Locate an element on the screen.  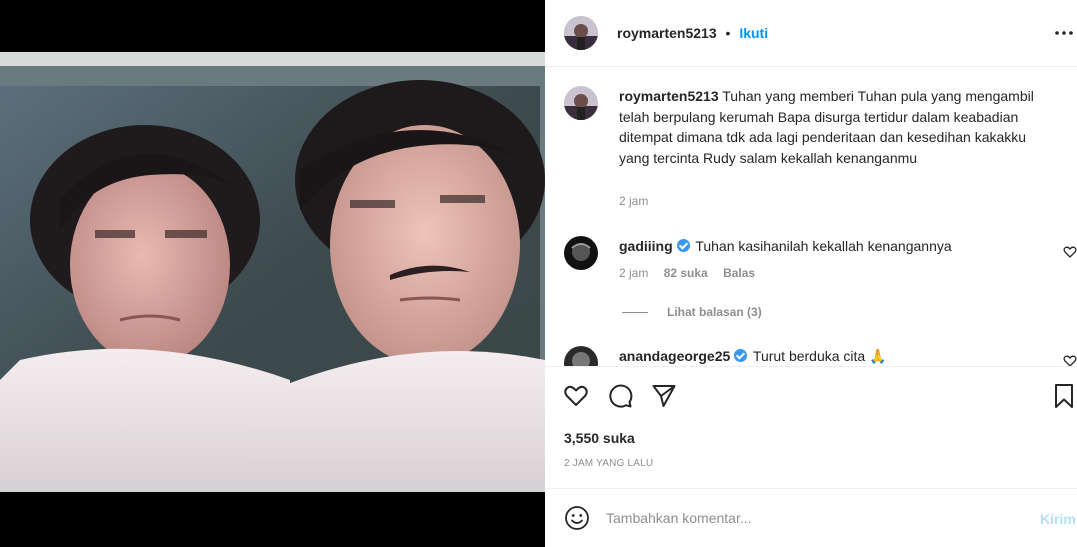
comment-likes: 82 suka is located at coordinates (686, 273).